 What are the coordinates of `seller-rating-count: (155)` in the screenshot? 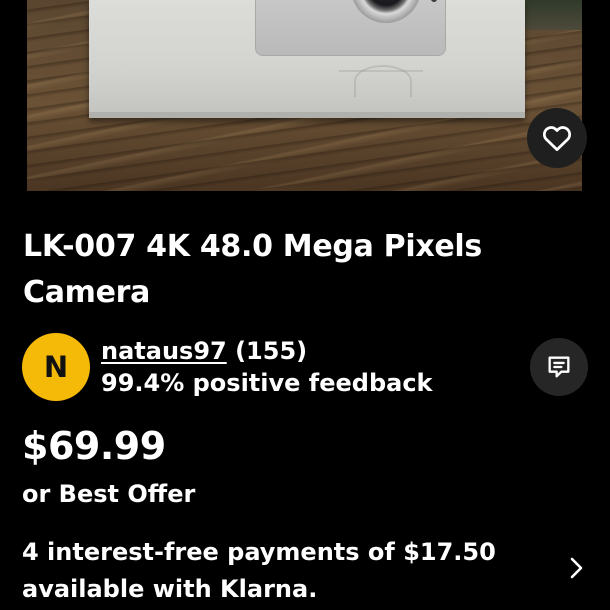 It's located at (271, 351).